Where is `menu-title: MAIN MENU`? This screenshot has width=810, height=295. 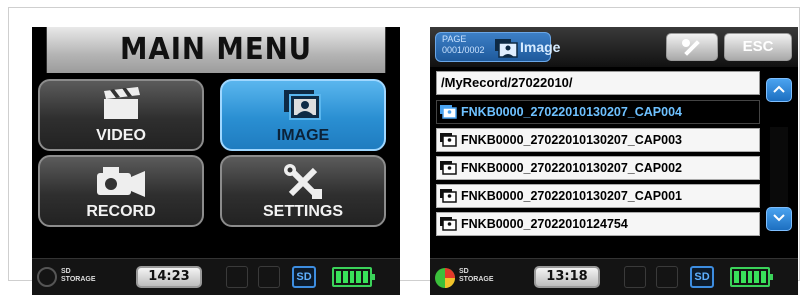 menu-title: MAIN MENU is located at coordinates (216, 50).